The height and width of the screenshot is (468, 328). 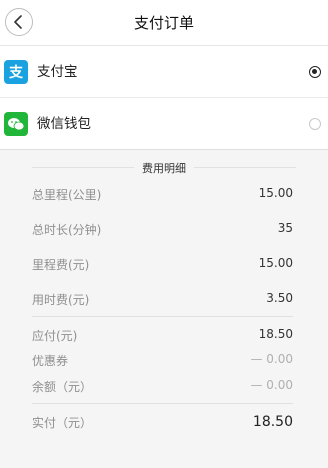 What do you see at coordinates (67, 195) in the screenshot?
I see `detail-label: 总里程(公里)` at bounding box center [67, 195].